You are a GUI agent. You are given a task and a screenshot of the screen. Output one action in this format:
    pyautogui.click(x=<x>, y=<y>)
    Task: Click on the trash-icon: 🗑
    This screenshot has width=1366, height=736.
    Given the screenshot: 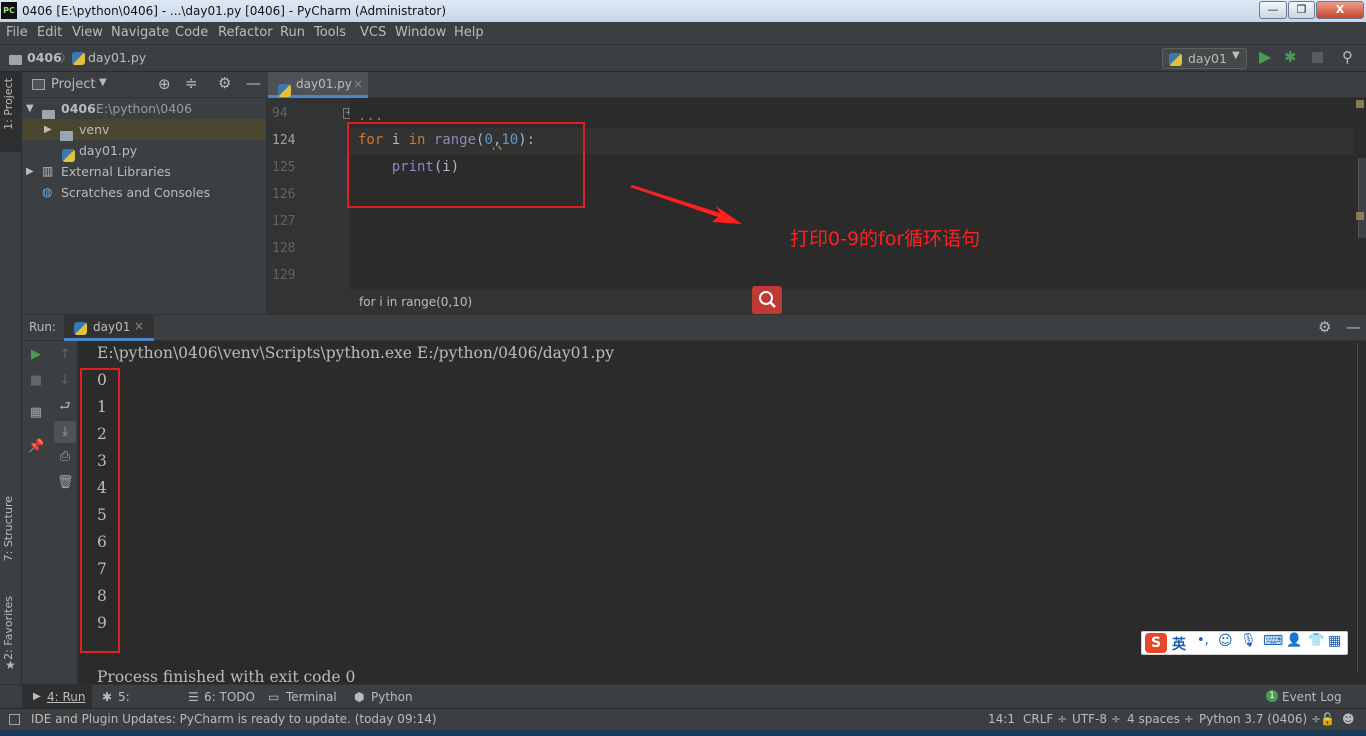 What is the action you would take?
    pyautogui.click(x=65, y=483)
    